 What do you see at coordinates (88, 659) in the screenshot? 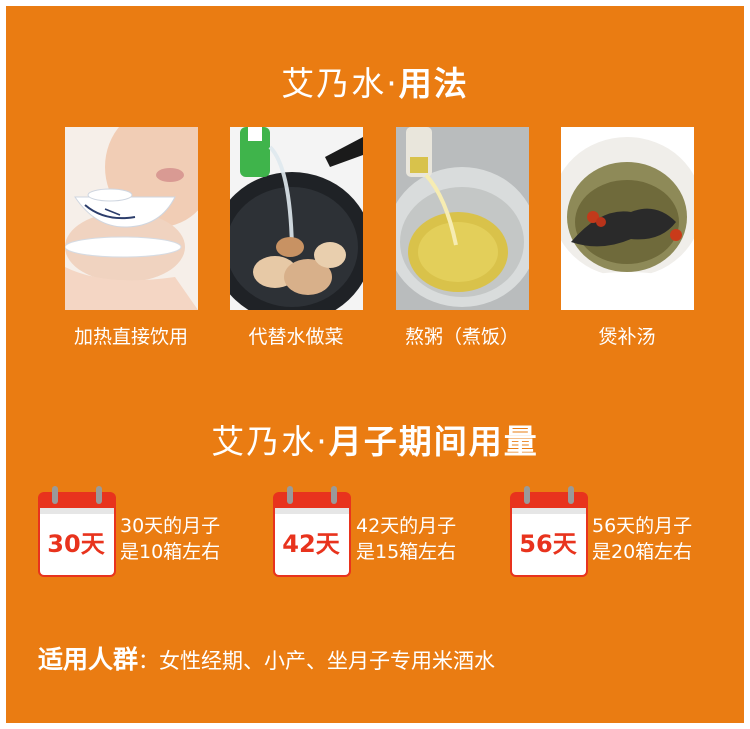
I see `audience-lead: 适用人群` at bounding box center [88, 659].